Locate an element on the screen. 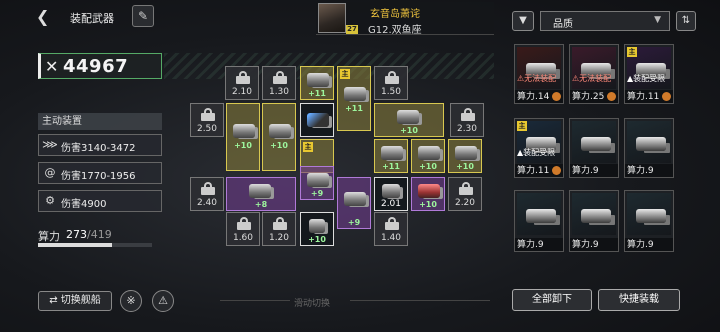  chevron-down-icon: ▼ is located at coordinates (657, 20).